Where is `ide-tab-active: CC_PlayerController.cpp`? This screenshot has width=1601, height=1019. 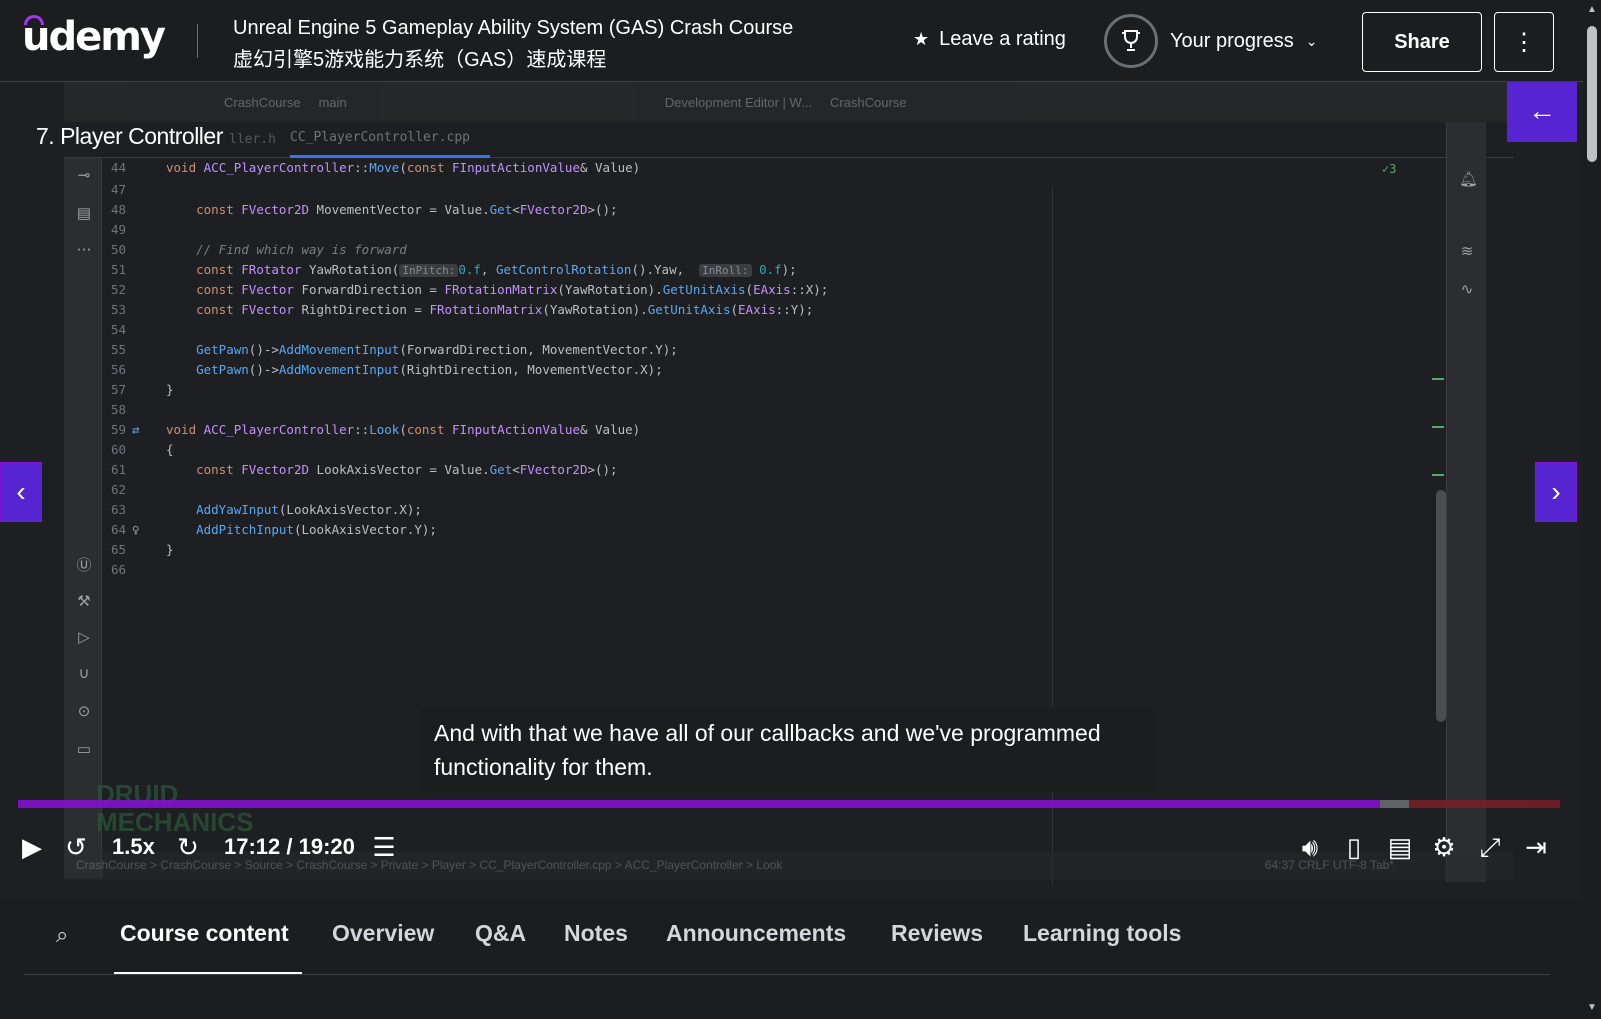 ide-tab-active: CC_PlayerController.cpp is located at coordinates (380, 137).